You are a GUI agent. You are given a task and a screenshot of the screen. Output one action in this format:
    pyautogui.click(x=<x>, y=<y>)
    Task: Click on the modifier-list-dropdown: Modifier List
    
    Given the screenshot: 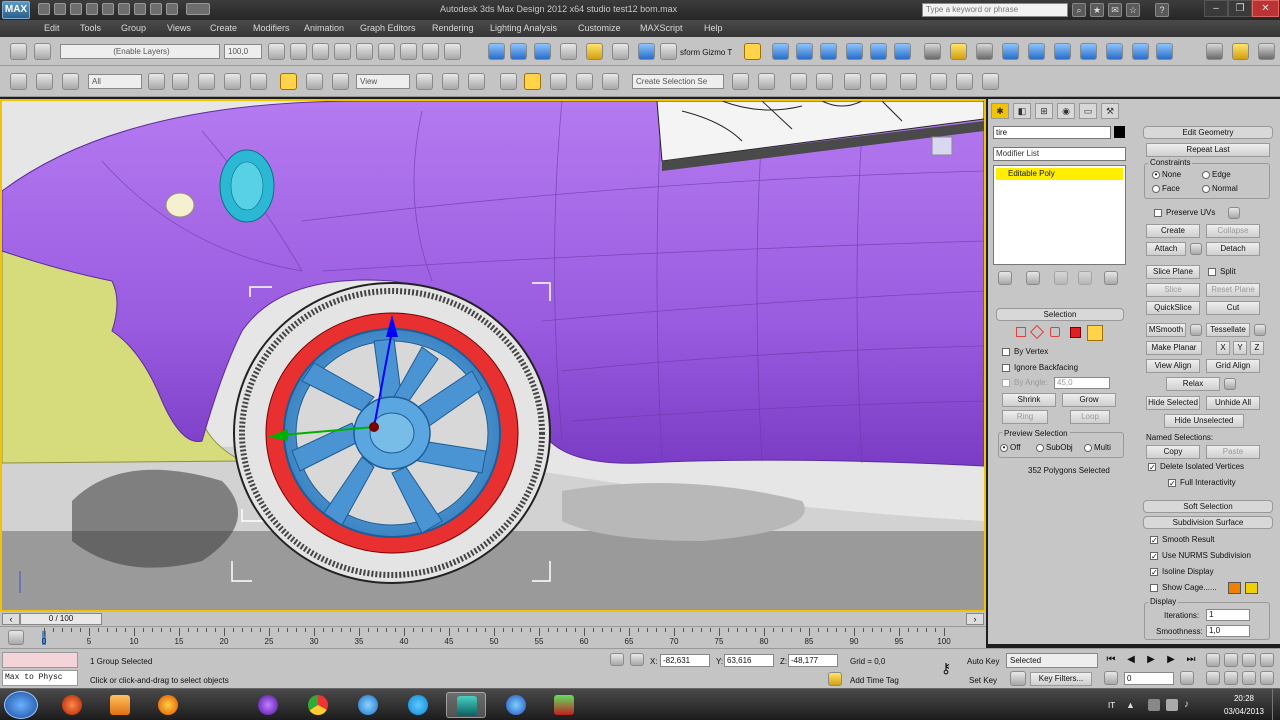 What is the action you would take?
    pyautogui.click(x=1059, y=154)
    